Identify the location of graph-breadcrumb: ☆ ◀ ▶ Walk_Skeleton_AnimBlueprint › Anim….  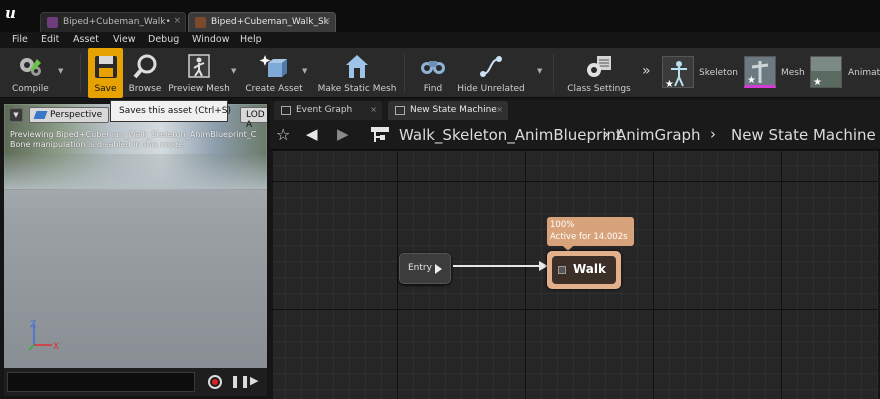
(575, 135).